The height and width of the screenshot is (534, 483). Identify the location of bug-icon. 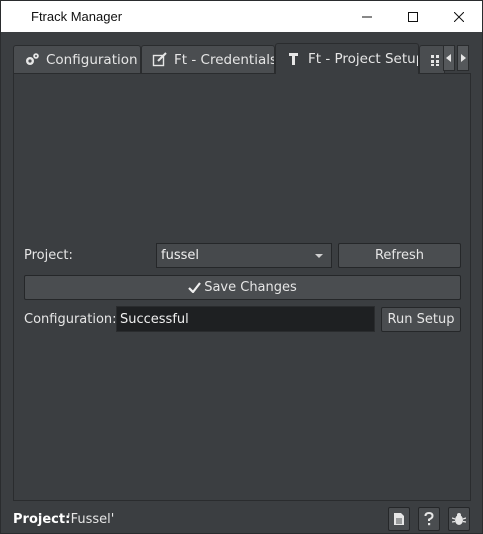
(459, 519).